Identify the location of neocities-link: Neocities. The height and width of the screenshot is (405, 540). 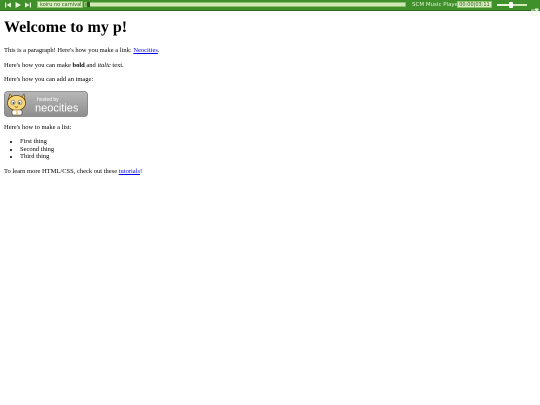
(145, 50).